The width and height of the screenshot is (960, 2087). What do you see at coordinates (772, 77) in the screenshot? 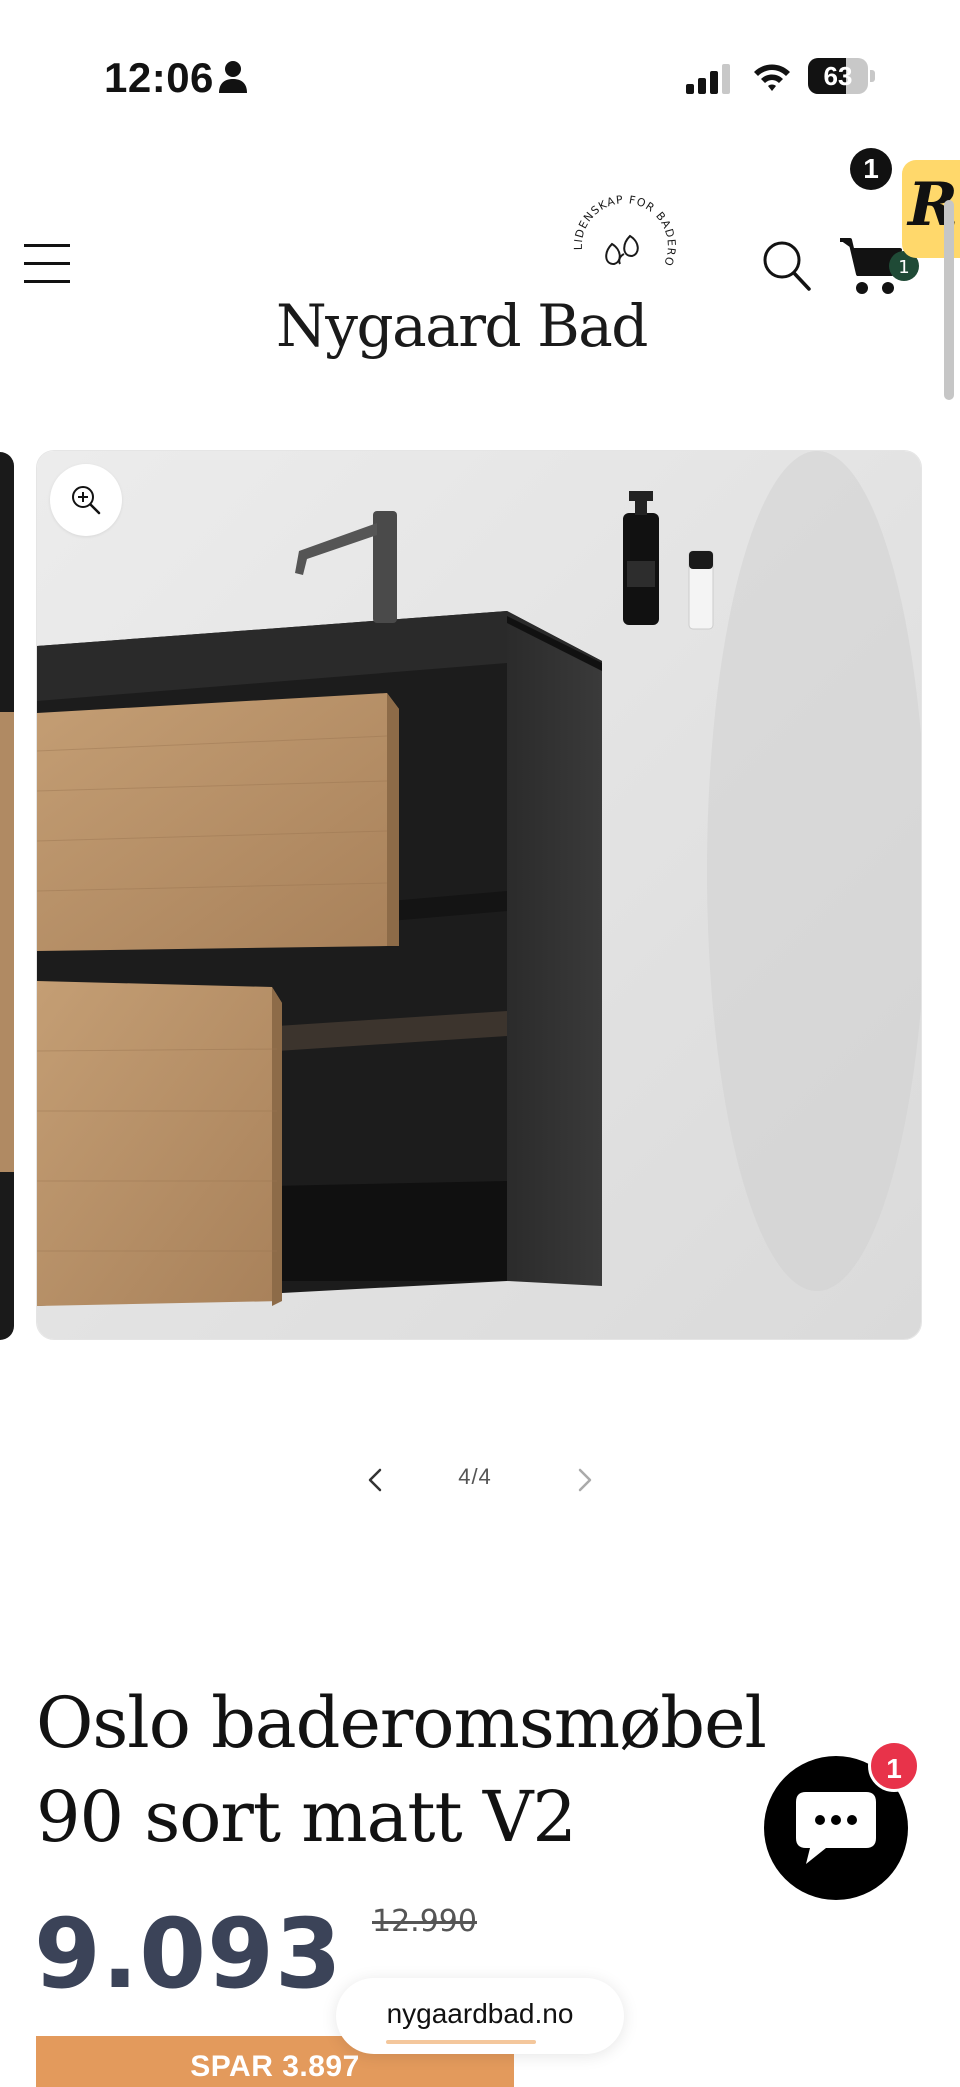
I see `wifi-icon` at bounding box center [772, 77].